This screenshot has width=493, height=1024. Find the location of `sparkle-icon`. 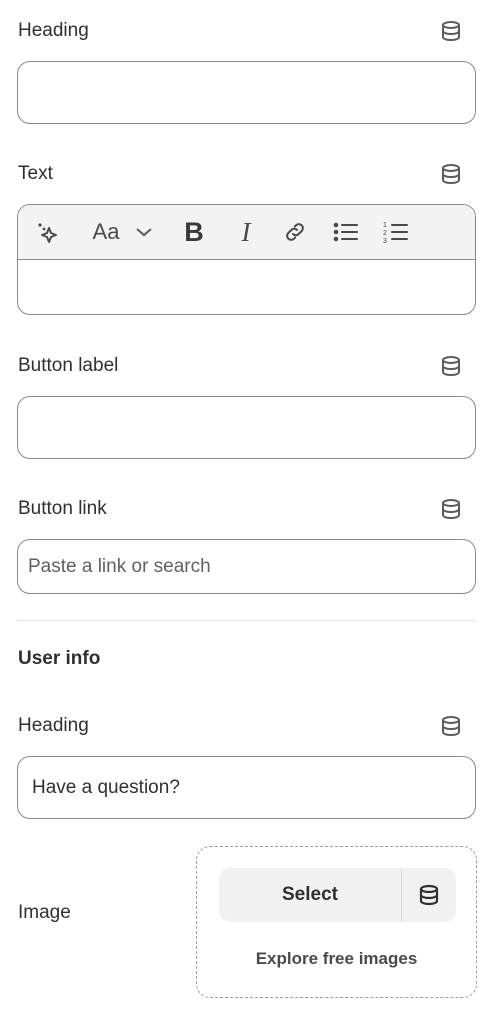

sparkle-icon is located at coordinates (47, 232).